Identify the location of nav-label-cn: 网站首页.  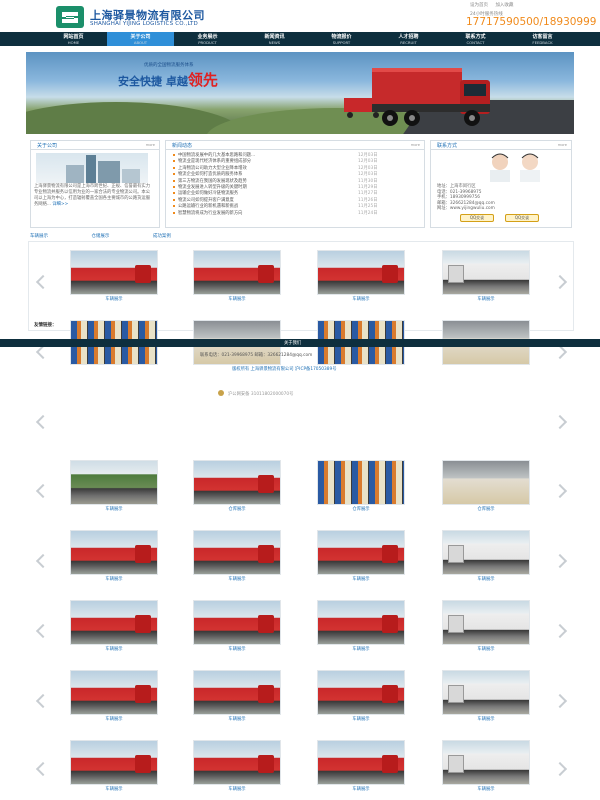
(73, 37).